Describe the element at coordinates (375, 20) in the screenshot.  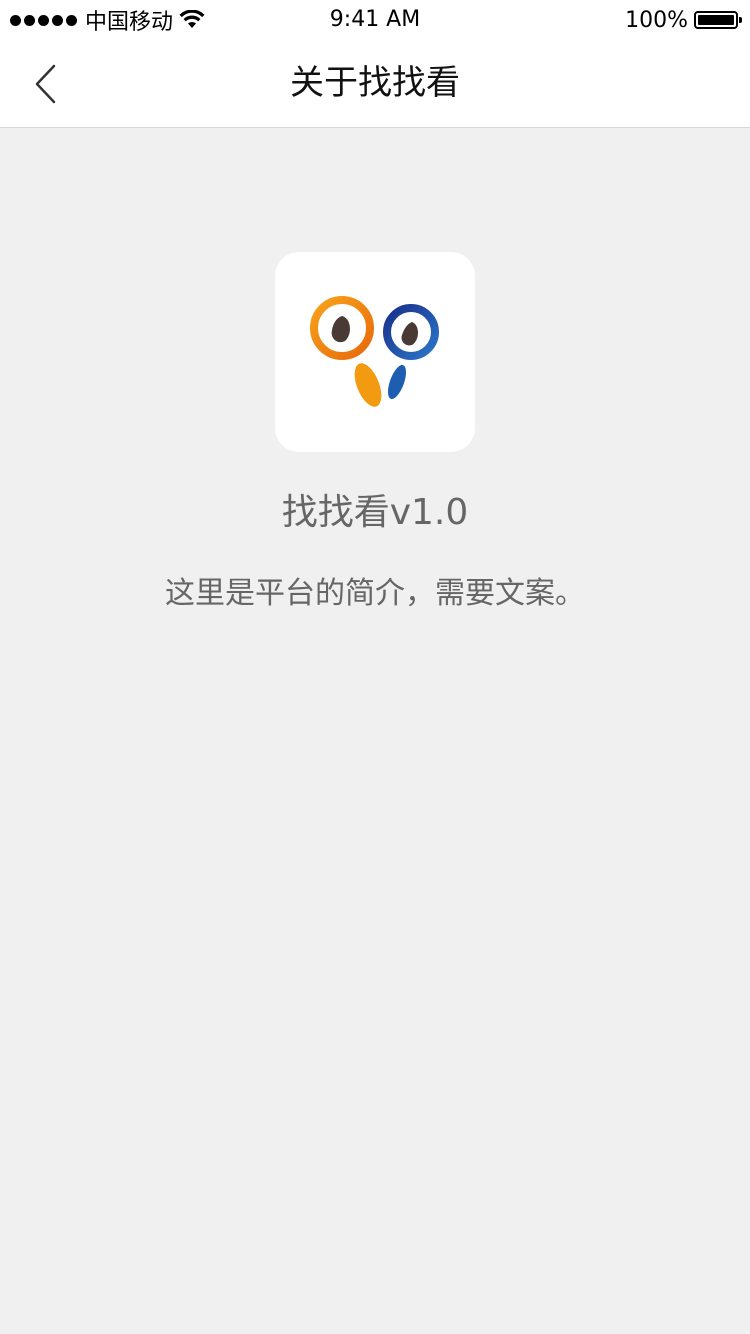
I see `status-bar: 中国移动 9:41 AM 100%` at that location.